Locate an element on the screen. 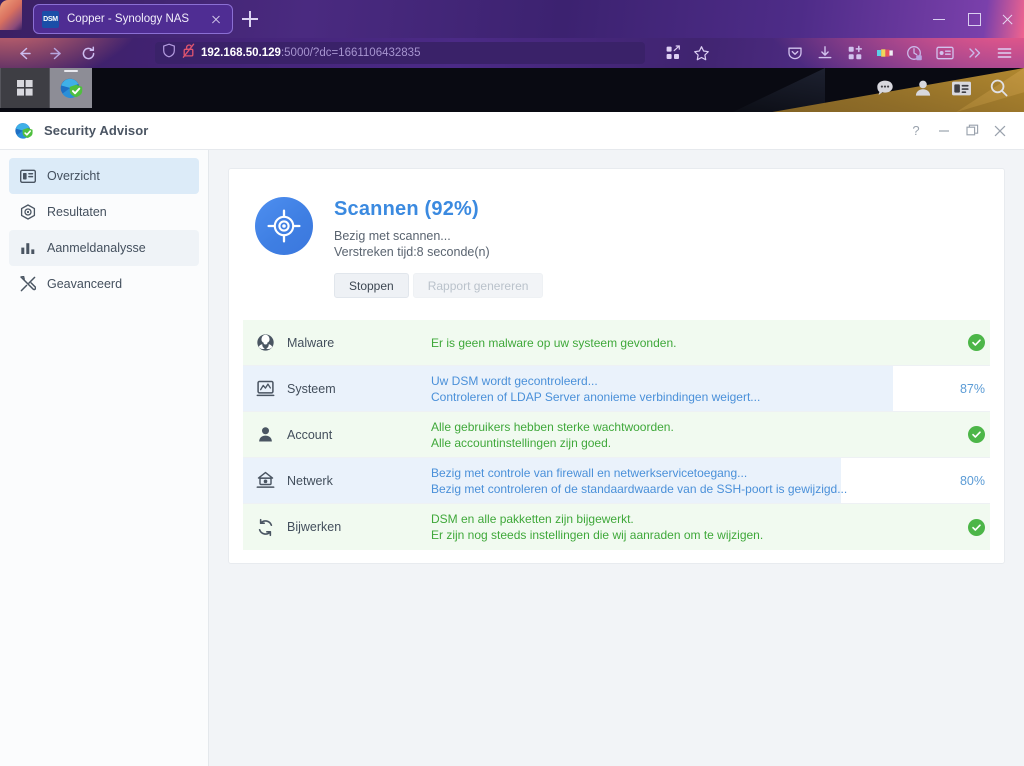  downloads-icon is located at coordinates (824, 53).